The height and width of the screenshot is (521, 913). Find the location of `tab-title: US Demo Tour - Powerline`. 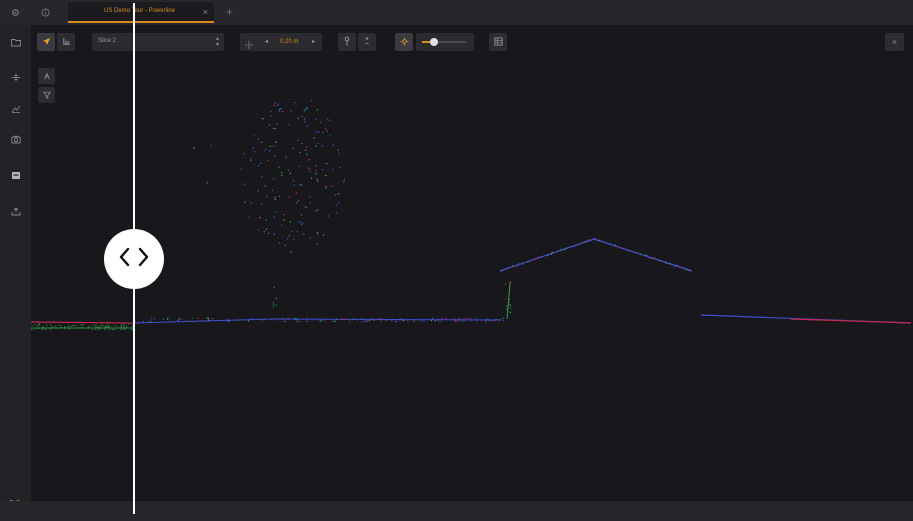

tab-title: US Demo Tour - Powerline is located at coordinates (139, 11).